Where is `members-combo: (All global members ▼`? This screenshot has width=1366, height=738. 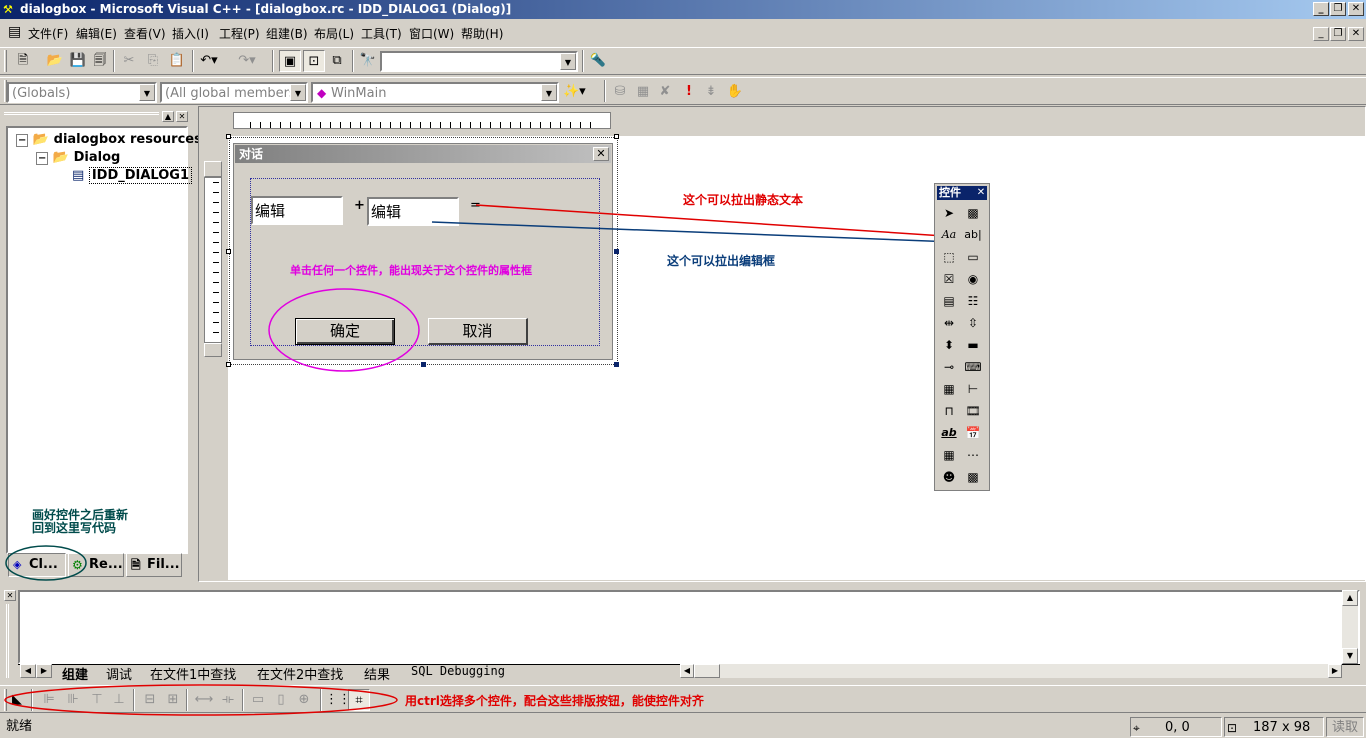 members-combo: (All global members ▼ is located at coordinates (234, 92).